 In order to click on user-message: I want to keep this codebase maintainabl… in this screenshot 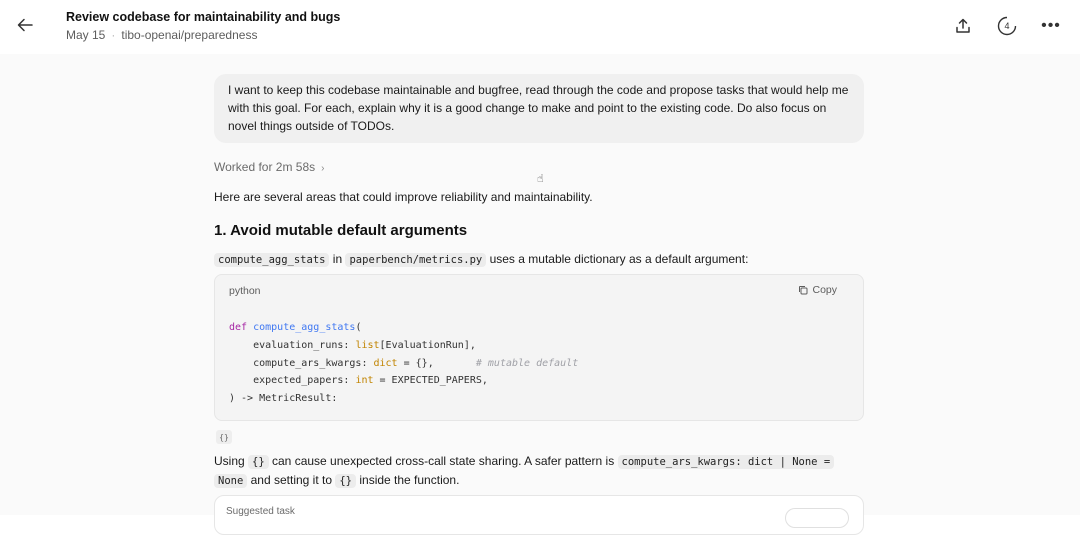, I will do `click(539, 108)`.